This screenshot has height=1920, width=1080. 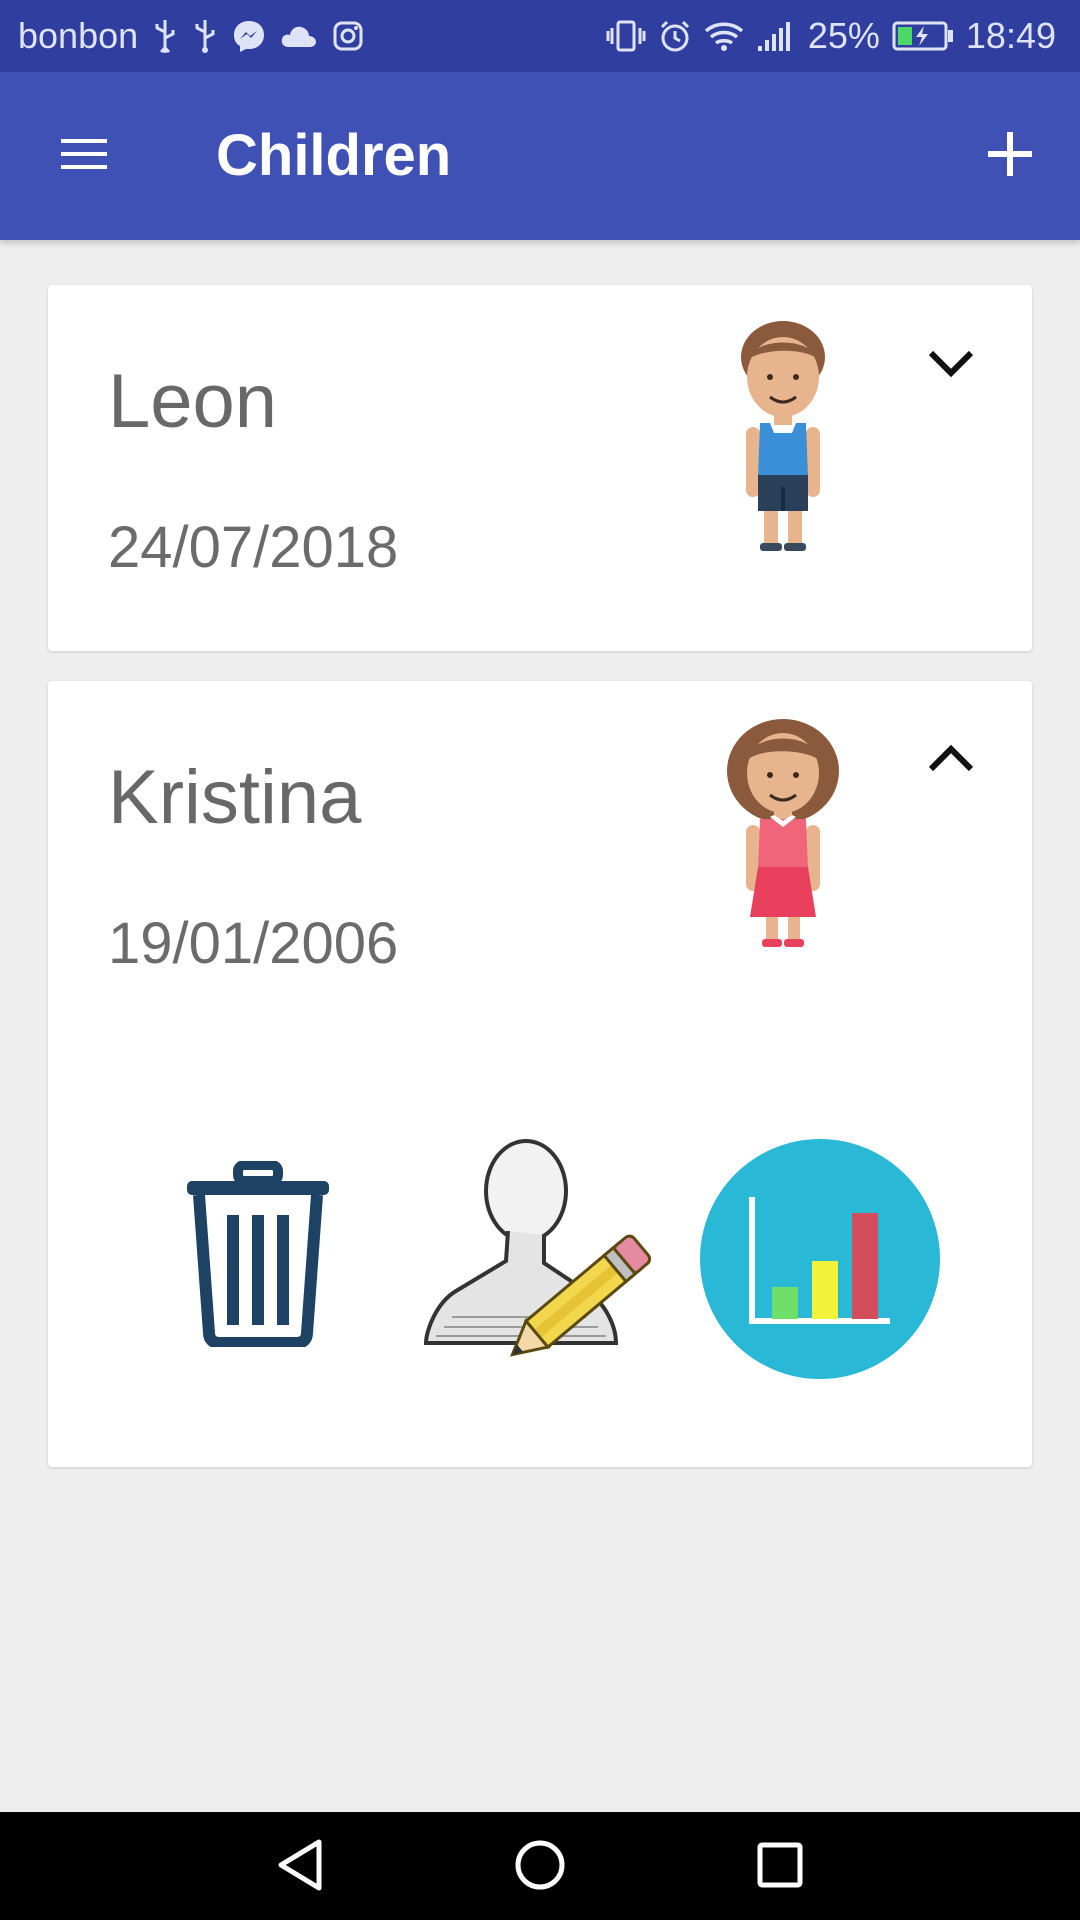 I want to click on add-child-button, so click(x=1010, y=156).